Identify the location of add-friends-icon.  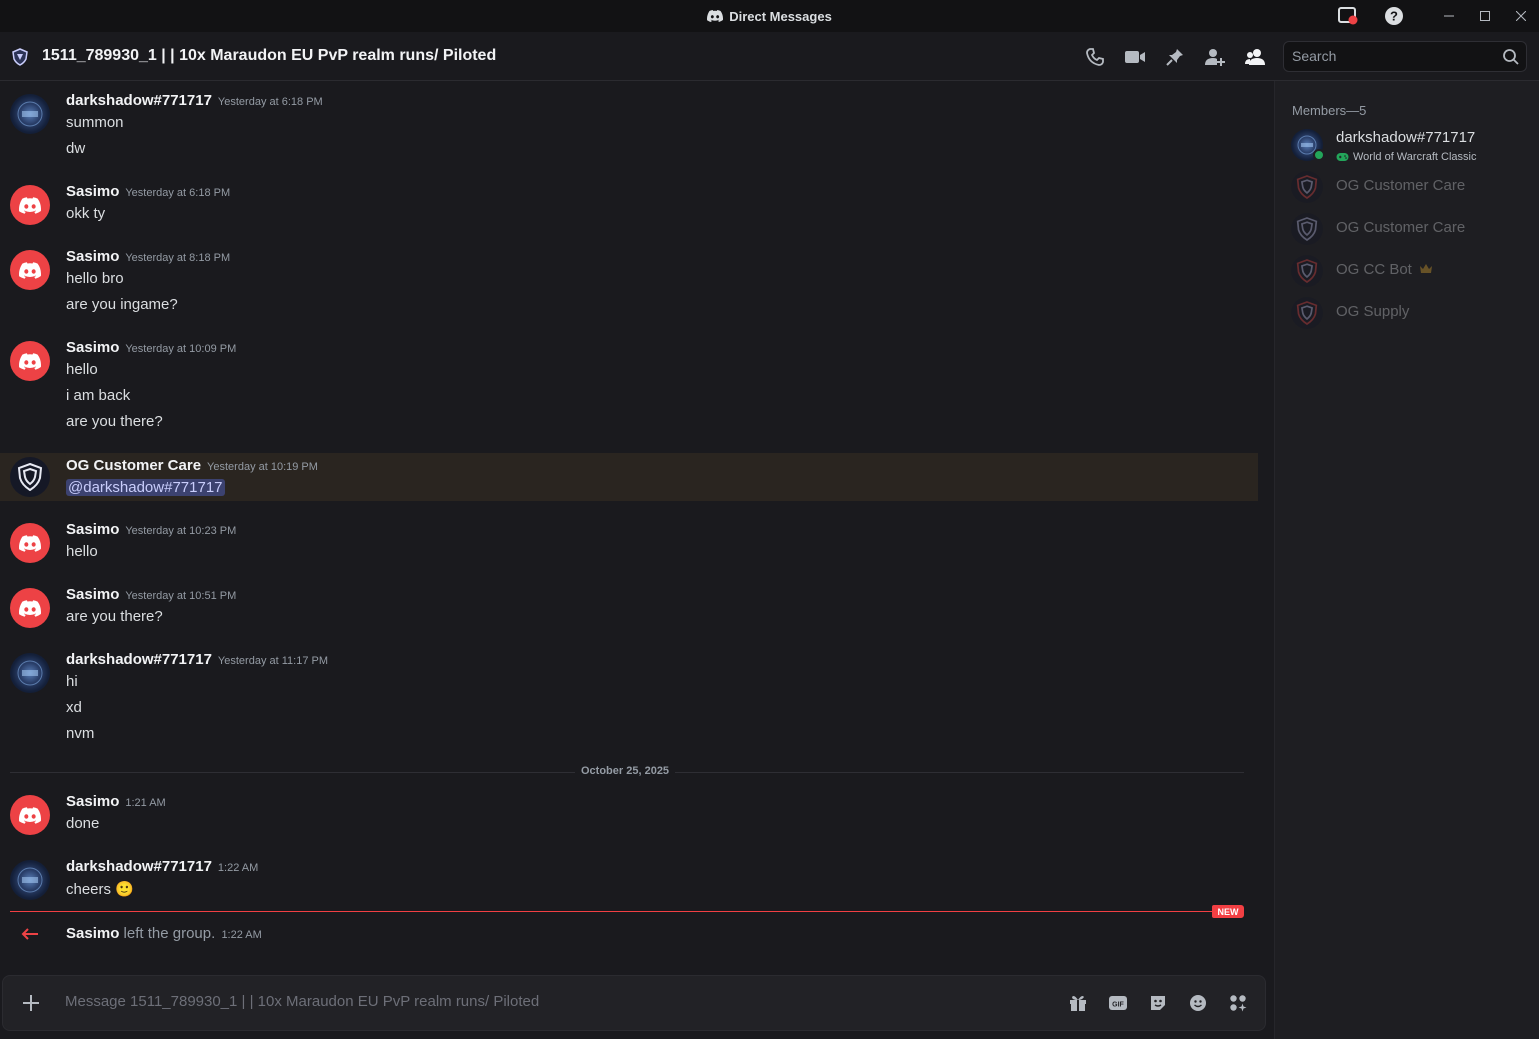
(1215, 57).